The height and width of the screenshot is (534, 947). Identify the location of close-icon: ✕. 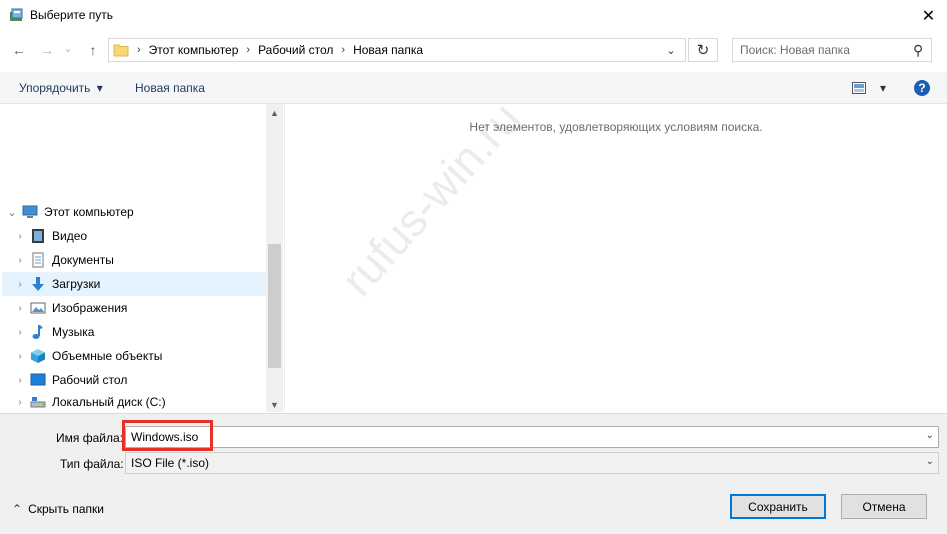
(928, 16).